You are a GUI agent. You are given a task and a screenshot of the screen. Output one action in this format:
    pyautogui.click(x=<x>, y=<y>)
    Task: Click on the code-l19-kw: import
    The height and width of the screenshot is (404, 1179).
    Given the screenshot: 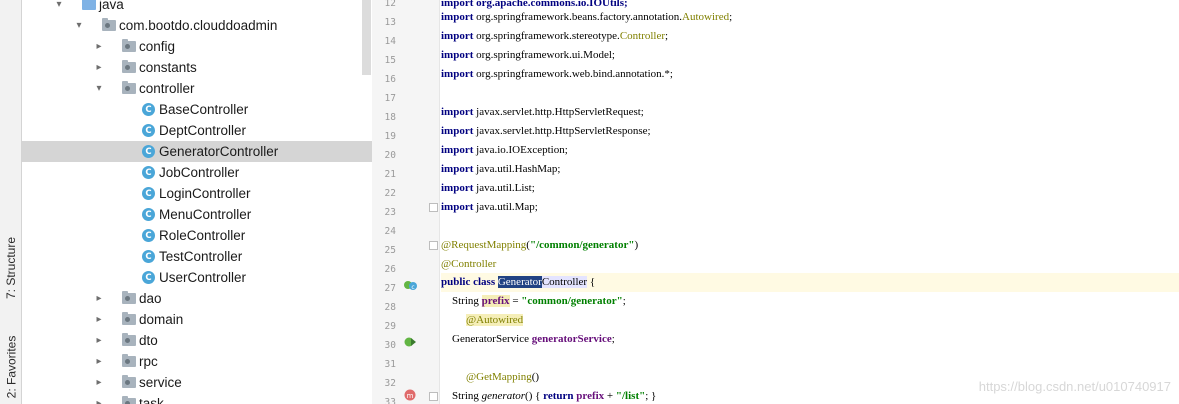 What is the action you would take?
    pyautogui.click(x=457, y=131)
    